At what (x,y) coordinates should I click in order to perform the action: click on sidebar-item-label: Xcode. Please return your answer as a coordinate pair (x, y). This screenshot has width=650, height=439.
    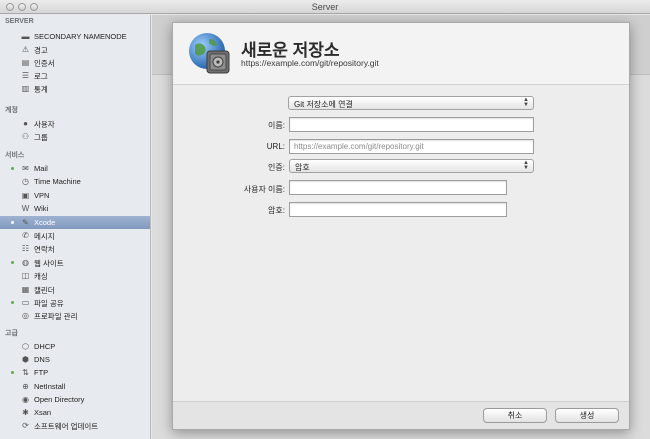
    Looking at the image, I should click on (45, 222).